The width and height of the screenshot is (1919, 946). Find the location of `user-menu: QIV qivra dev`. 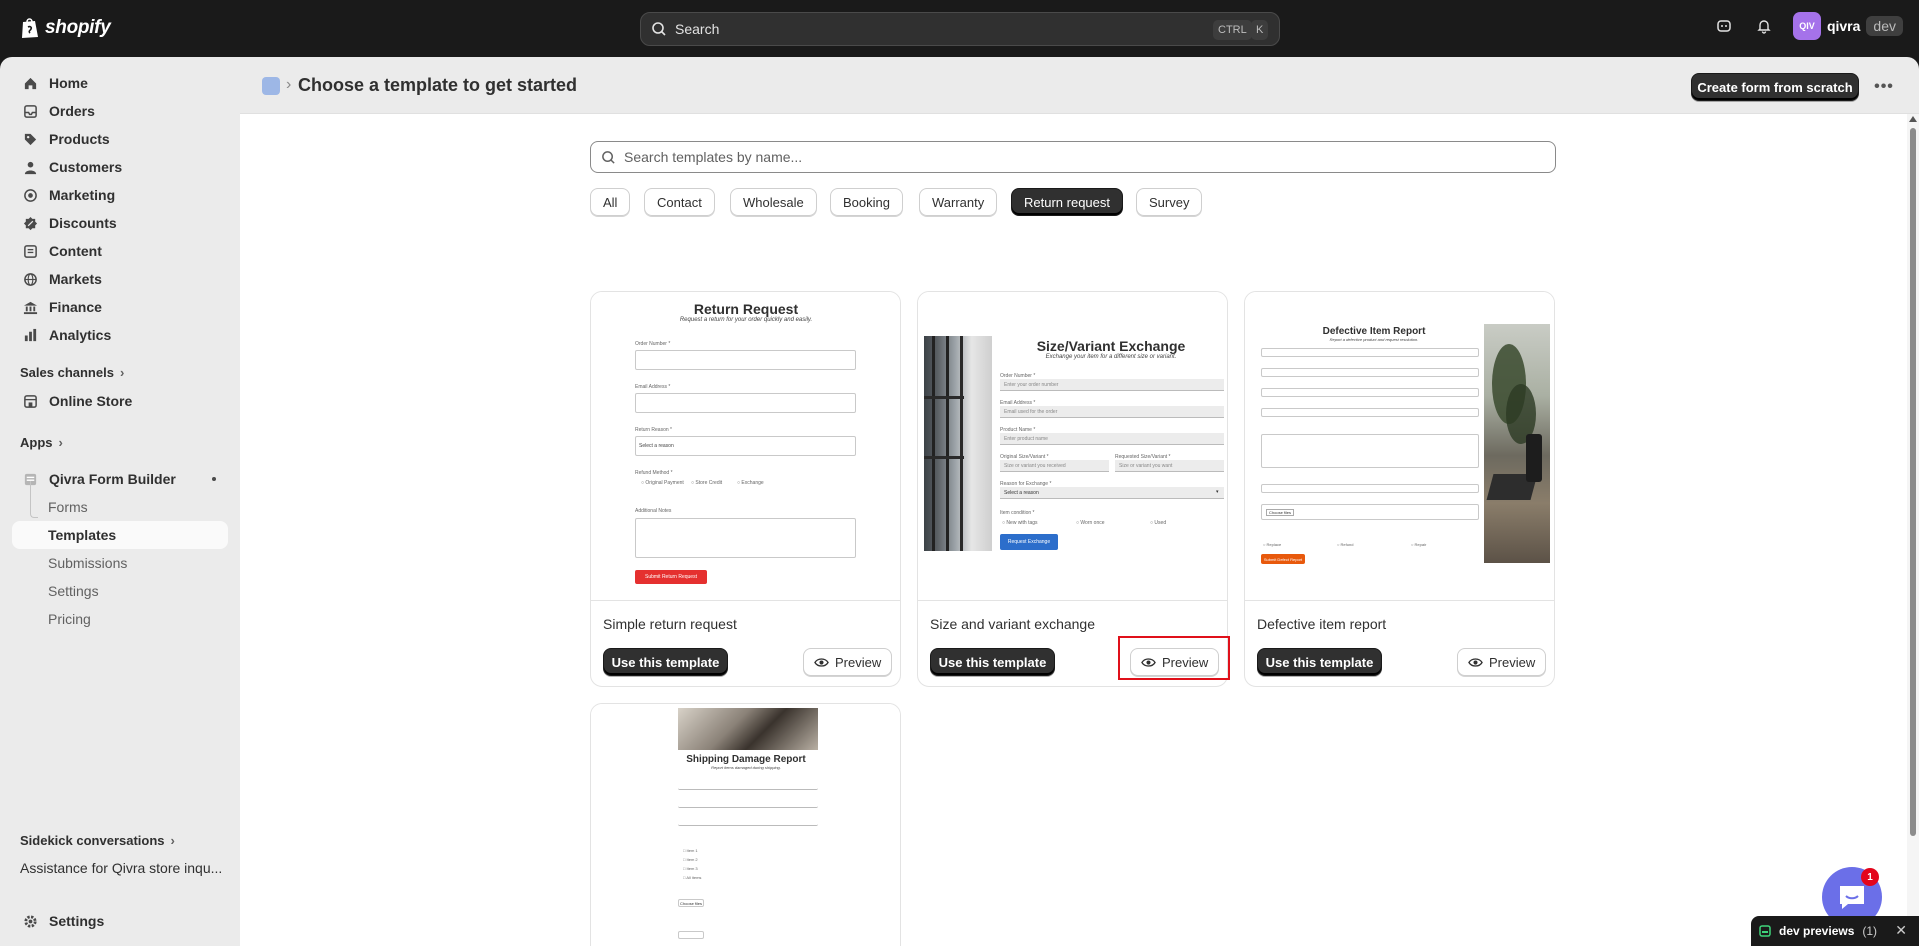

user-menu: QIV qivra dev is located at coordinates (1847, 26).